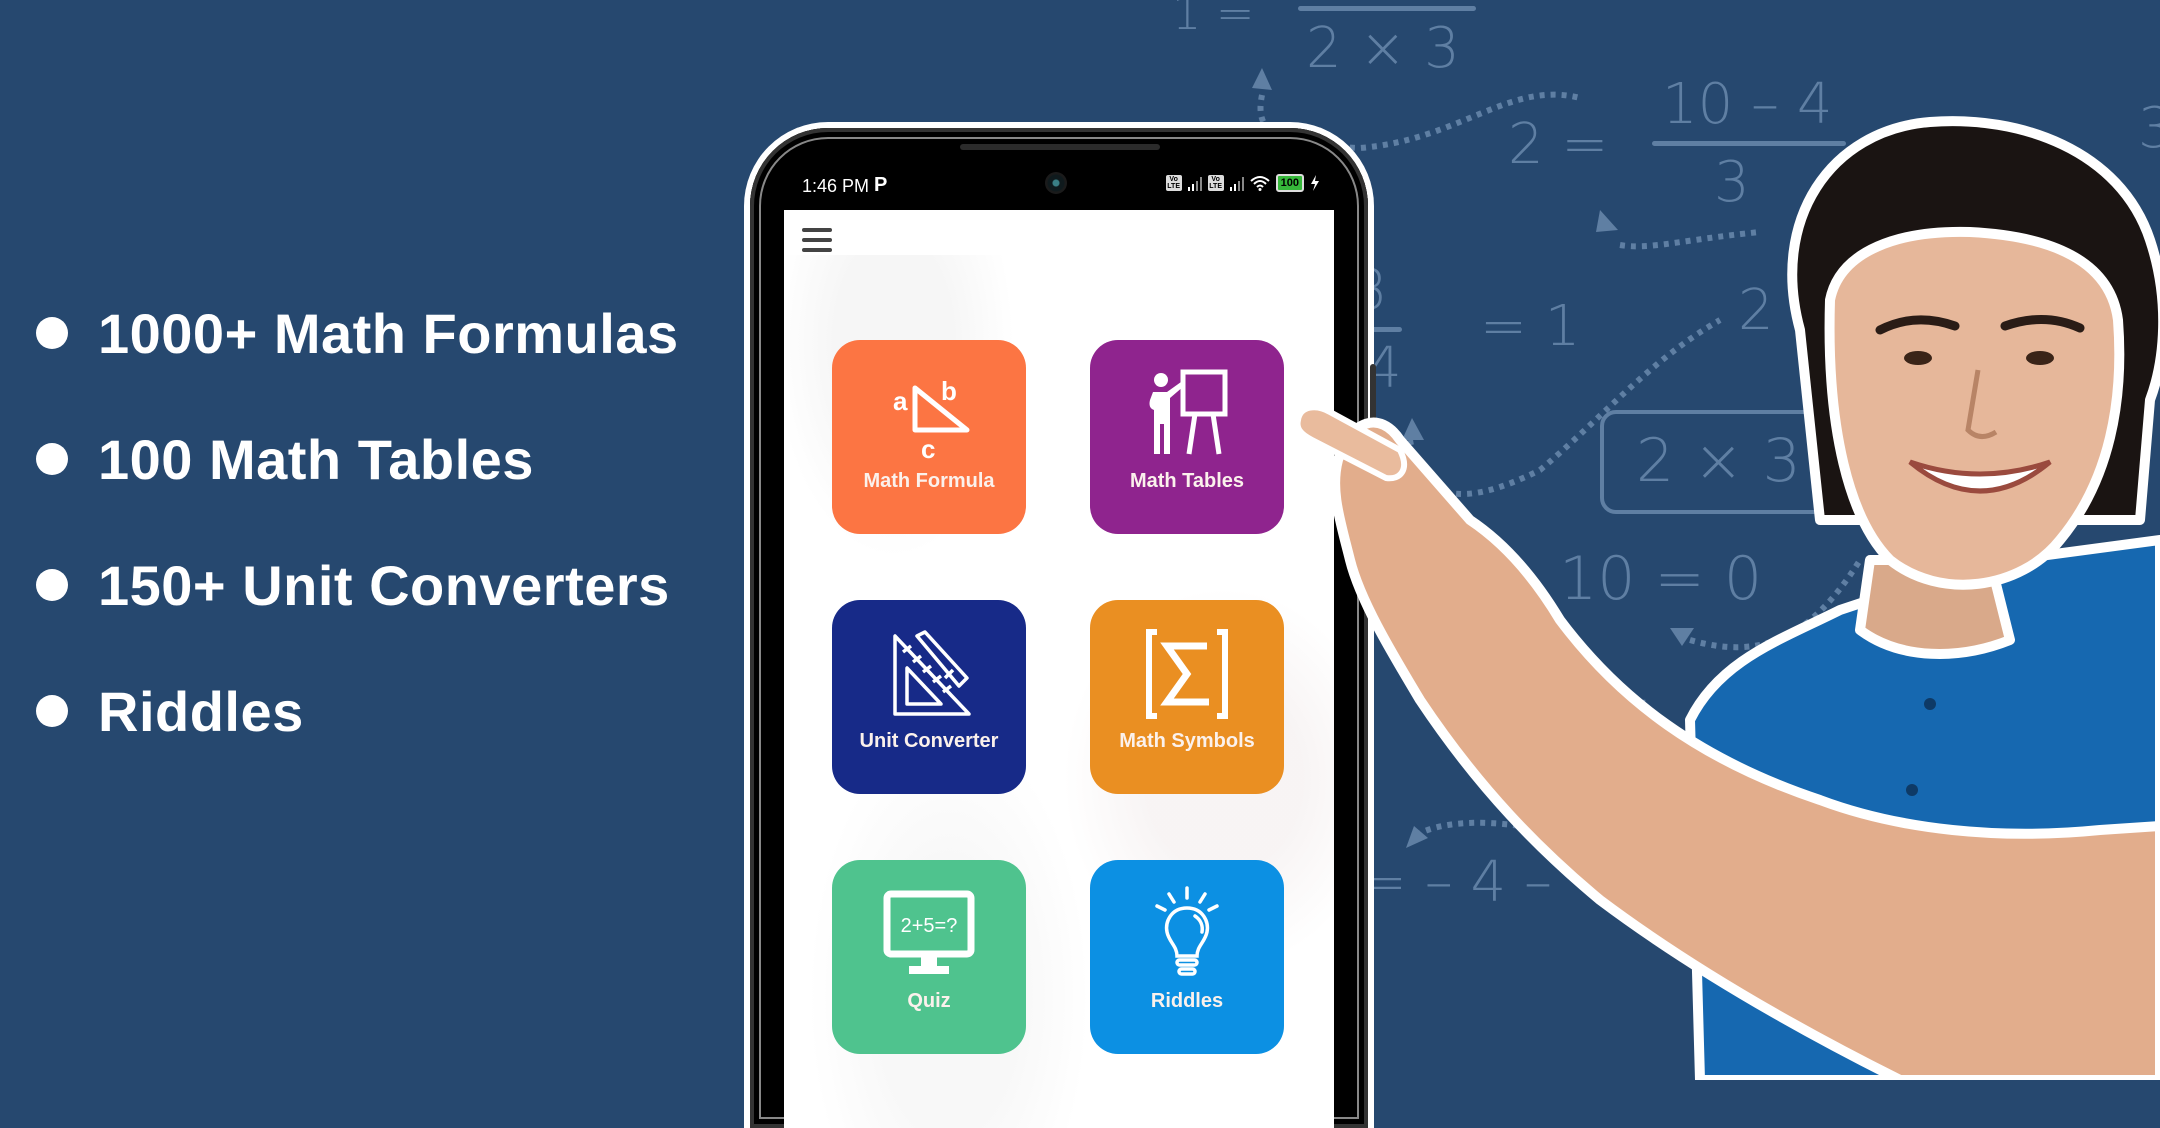 This screenshot has height=1128, width=2160. What do you see at coordinates (316, 459) in the screenshot?
I see `feature-label: 100 Math Tables` at bounding box center [316, 459].